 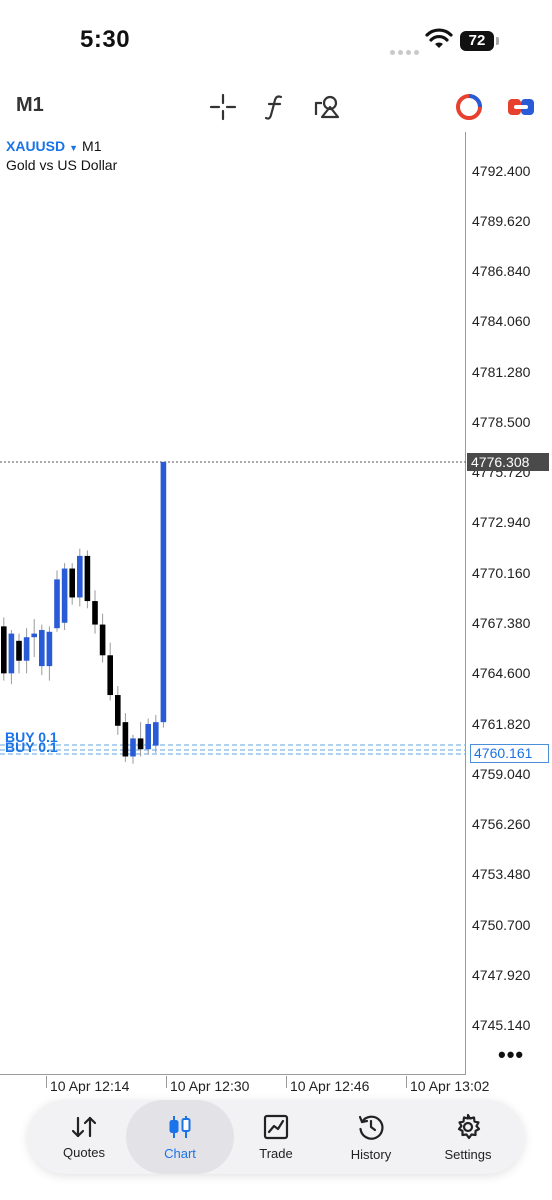 I want to click on history-icon, so click(x=371, y=1127).